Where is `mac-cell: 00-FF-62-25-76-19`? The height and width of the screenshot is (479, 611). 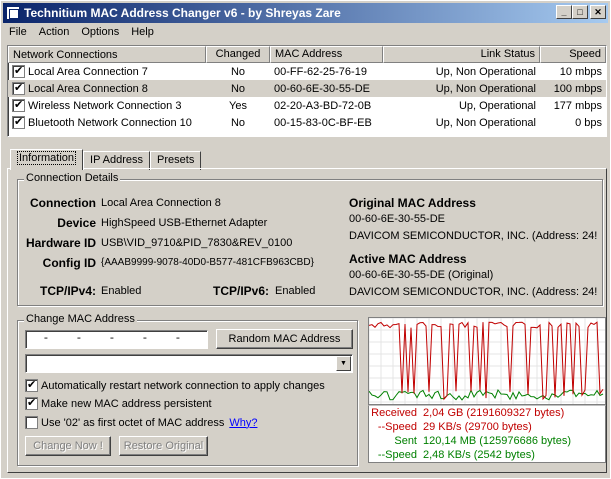 mac-cell: 00-FF-62-25-76-19 is located at coordinates (320, 71).